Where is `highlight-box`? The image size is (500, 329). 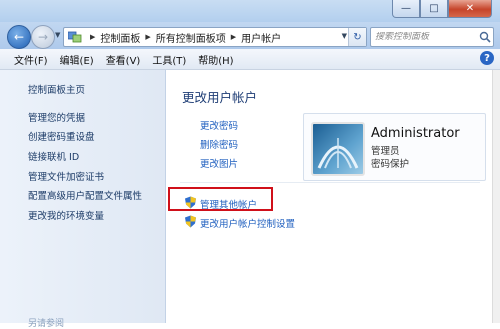 highlight-box is located at coordinates (220, 199).